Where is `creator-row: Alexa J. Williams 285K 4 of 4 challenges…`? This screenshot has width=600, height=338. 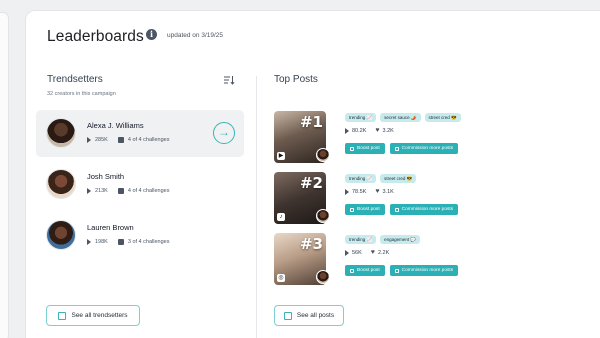
creator-row: Alexa J. Williams 285K 4 of 4 challenges… is located at coordinates (140, 133).